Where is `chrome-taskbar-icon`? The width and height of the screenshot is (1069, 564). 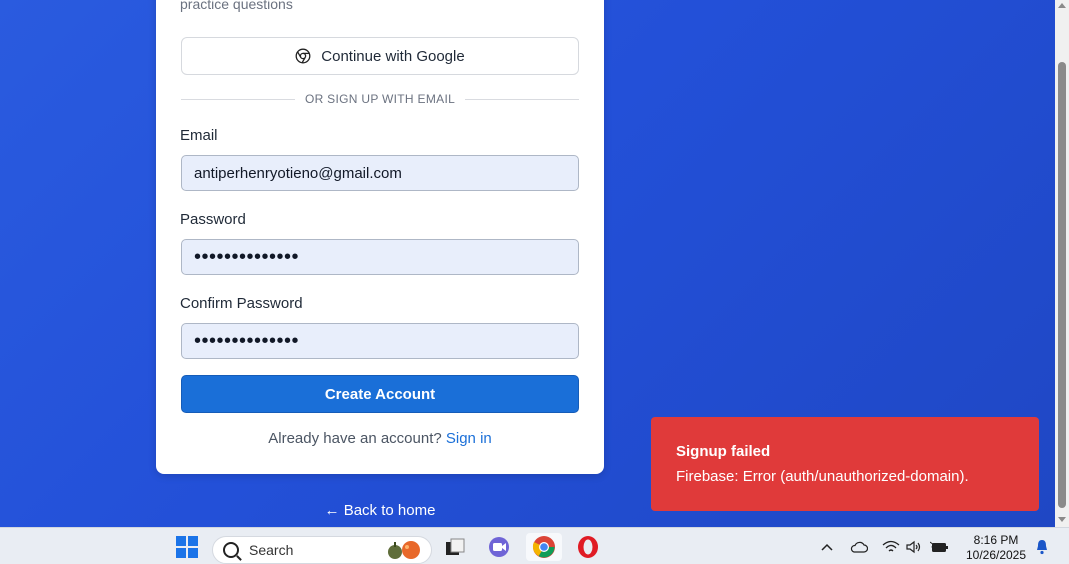 chrome-taskbar-icon is located at coordinates (544, 547).